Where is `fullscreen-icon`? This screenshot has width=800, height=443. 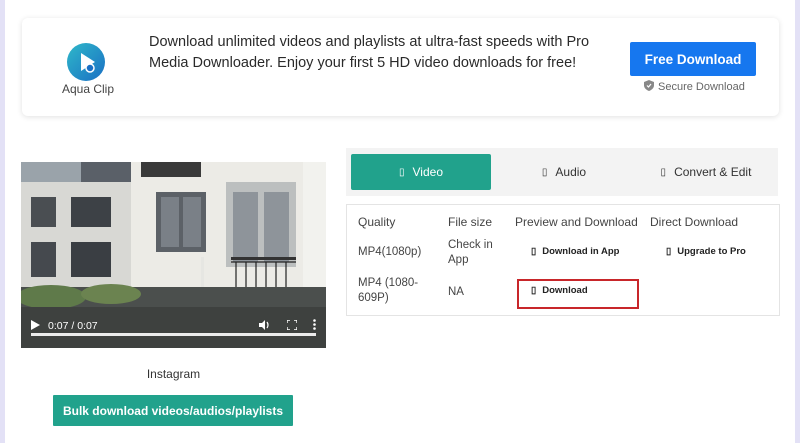
fullscreen-icon is located at coordinates (292, 325).